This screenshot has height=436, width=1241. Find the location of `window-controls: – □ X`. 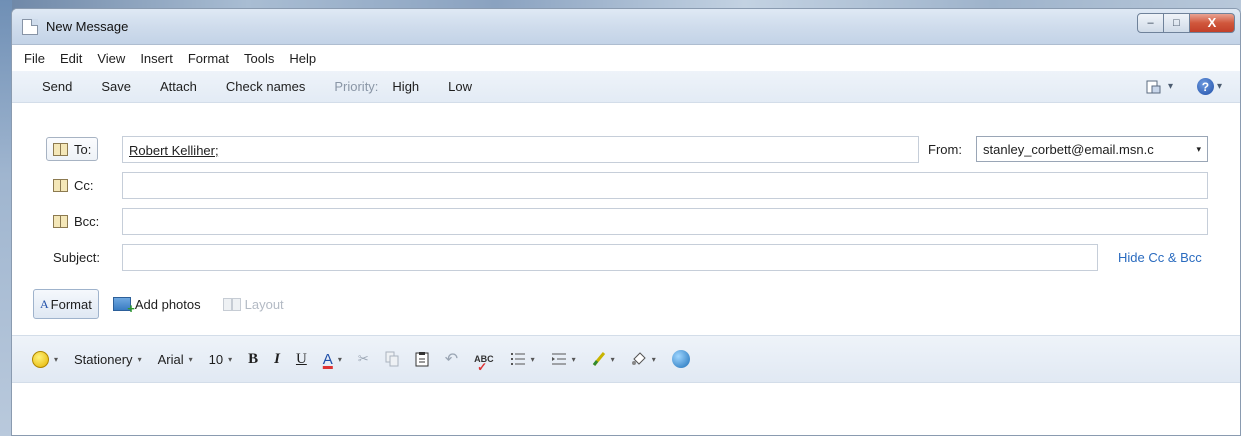

window-controls: – □ X is located at coordinates (1186, 22).